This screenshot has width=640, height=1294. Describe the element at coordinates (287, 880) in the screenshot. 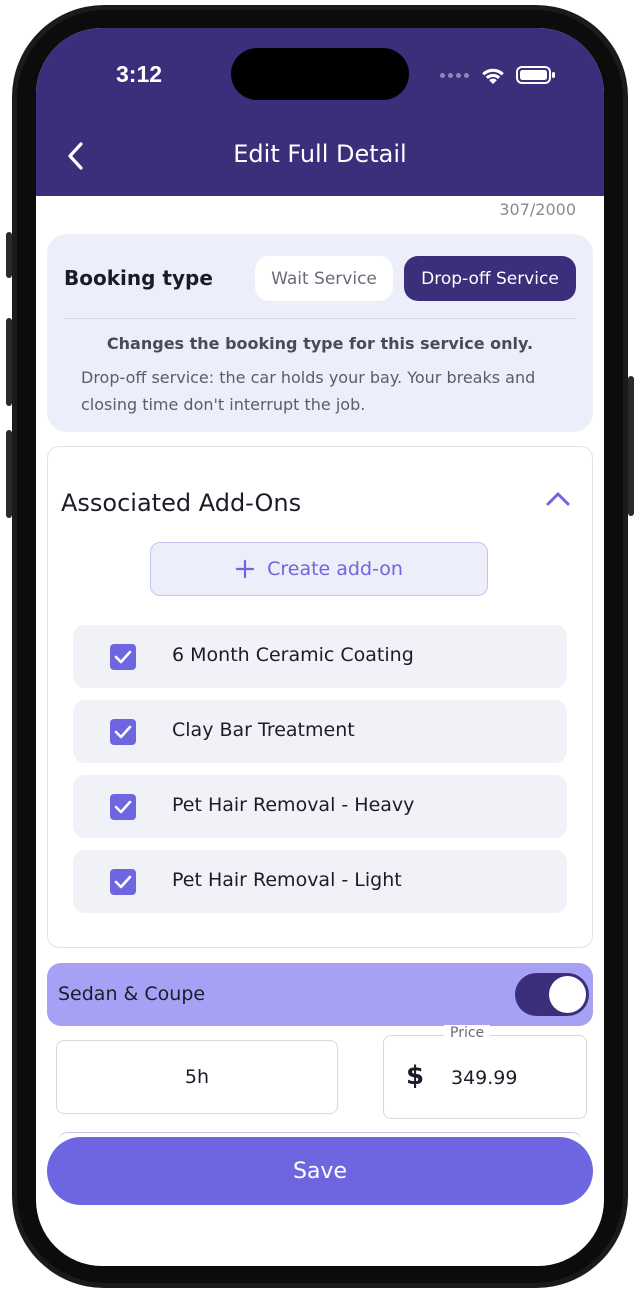

I see `addon-label: Pet Hair Removal - Light` at that location.